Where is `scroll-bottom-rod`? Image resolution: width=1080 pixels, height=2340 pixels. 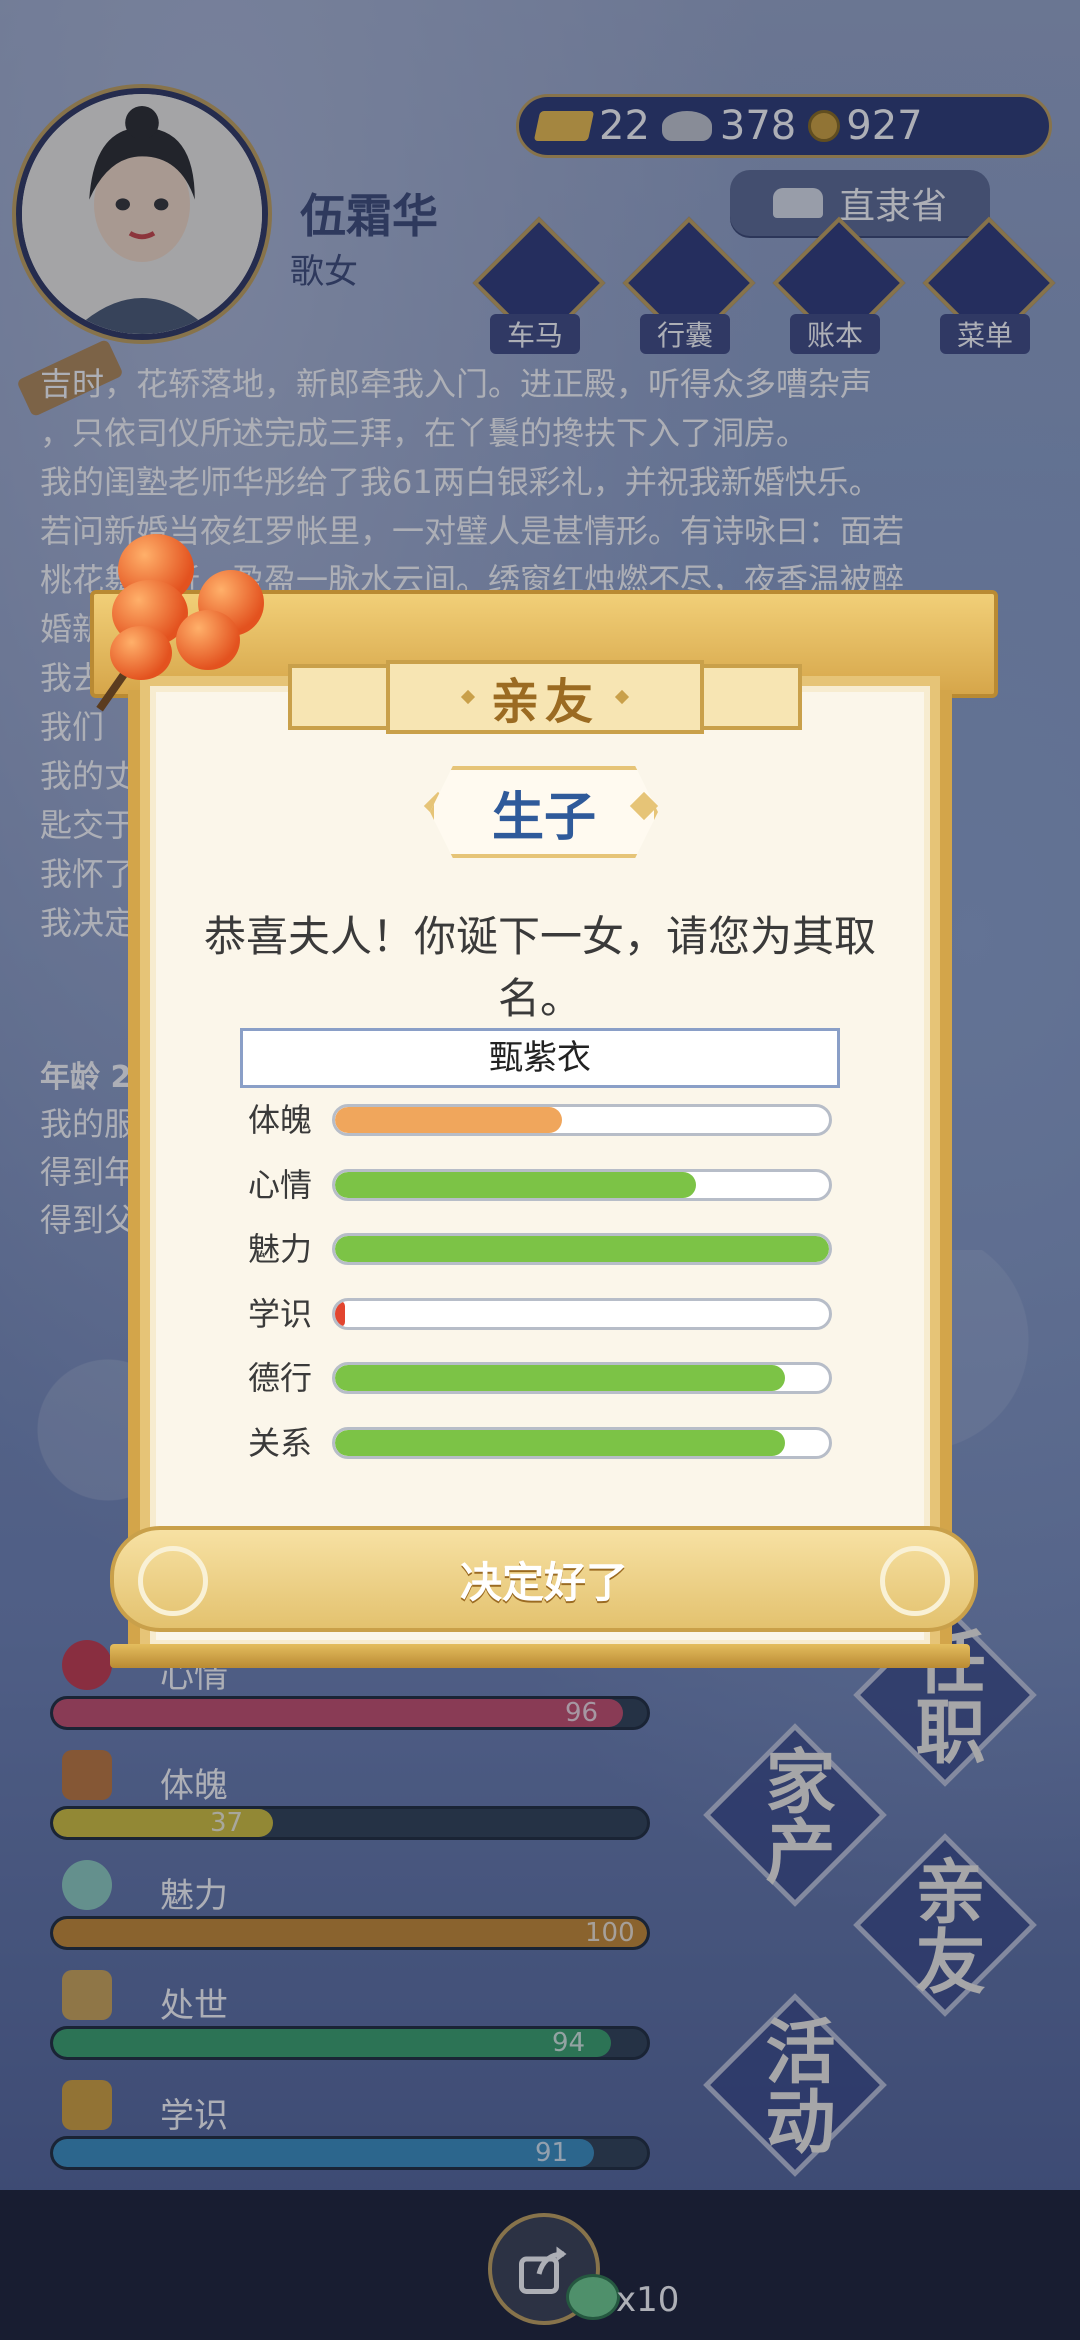
scroll-bottom-rod is located at coordinates (540, 1656).